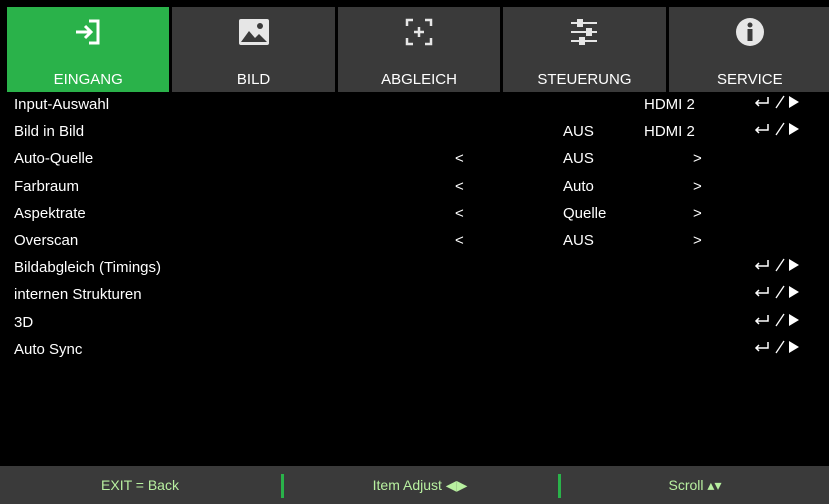  I want to click on sliders-icon, so click(584, 32).